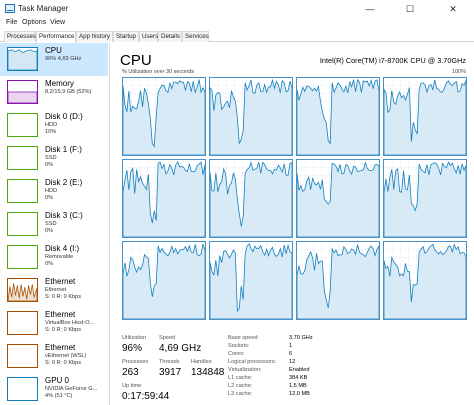 This screenshot has height=405, width=474. Describe the element at coordinates (63, 59) in the screenshot. I see `sidebar-item-detail: 96% 4,69 GHz` at that location.